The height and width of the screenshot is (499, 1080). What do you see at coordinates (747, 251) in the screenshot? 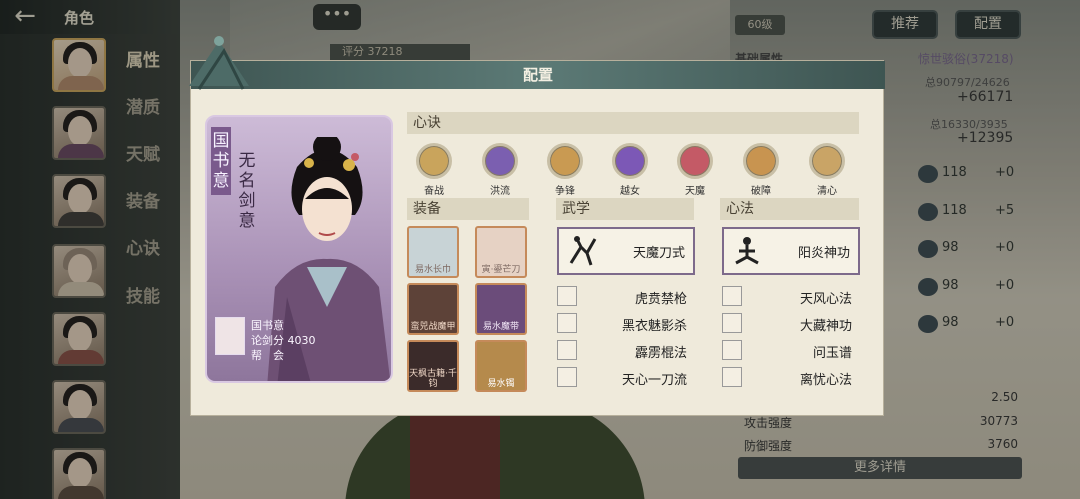
I see `meditation-icon` at bounding box center [747, 251].